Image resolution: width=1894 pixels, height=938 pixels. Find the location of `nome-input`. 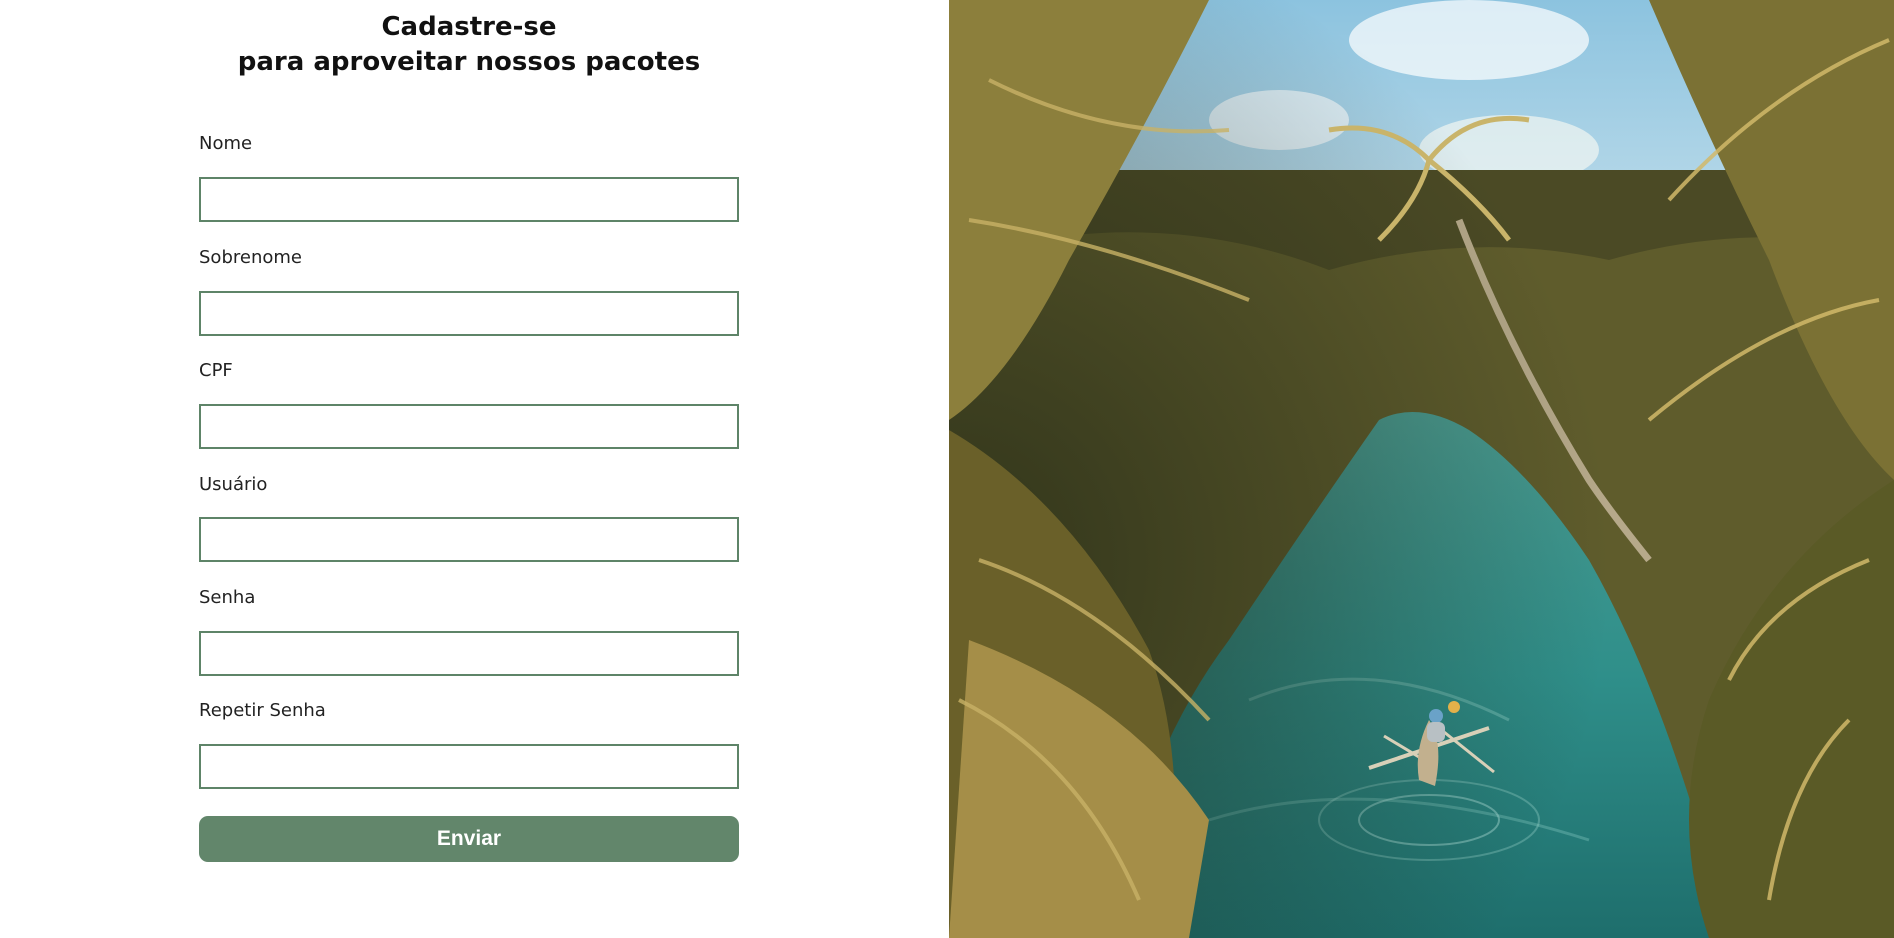

nome-input is located at coordinates (469, 199).